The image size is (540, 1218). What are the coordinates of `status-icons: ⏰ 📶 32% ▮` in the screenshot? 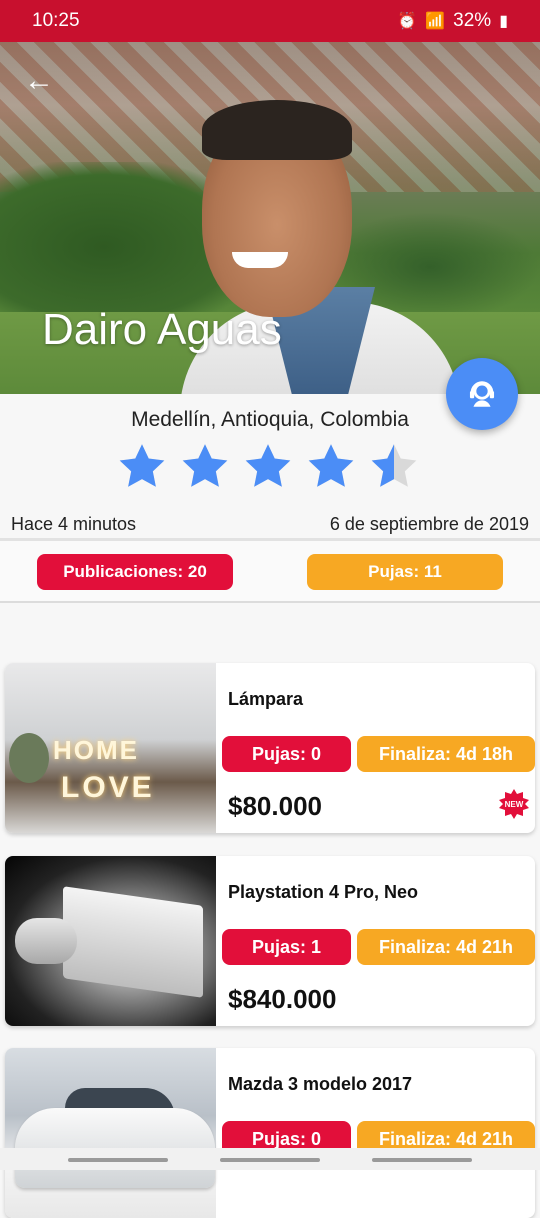 It's located at (452, 21).